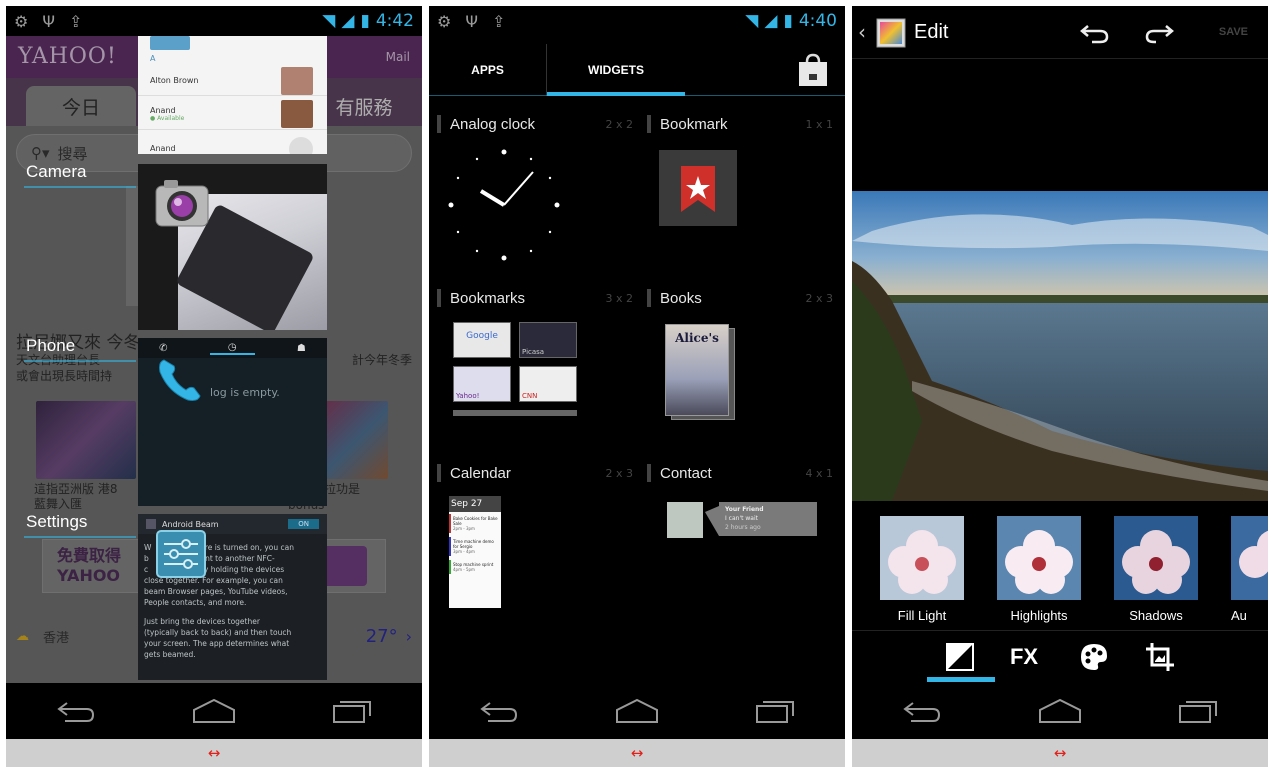 Image resolution: width=1271 pixels, height=767 pixels. What do you see at coordinates (181, 554) in the screenshot?
I see `settings-app-icon` at bounding box center [181, 554].